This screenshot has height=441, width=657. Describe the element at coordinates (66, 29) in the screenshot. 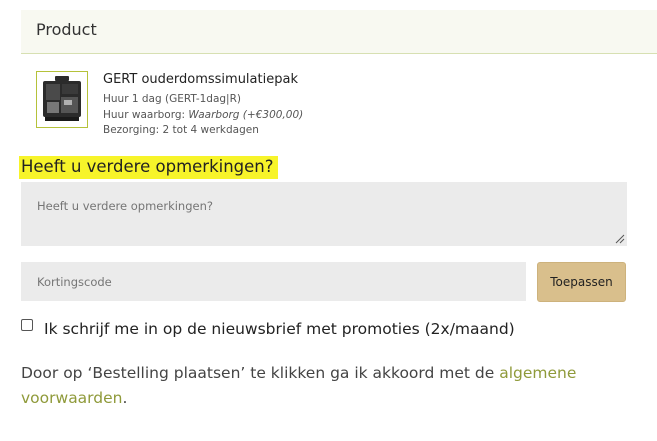

I see `product-header-title: Product` at that location.